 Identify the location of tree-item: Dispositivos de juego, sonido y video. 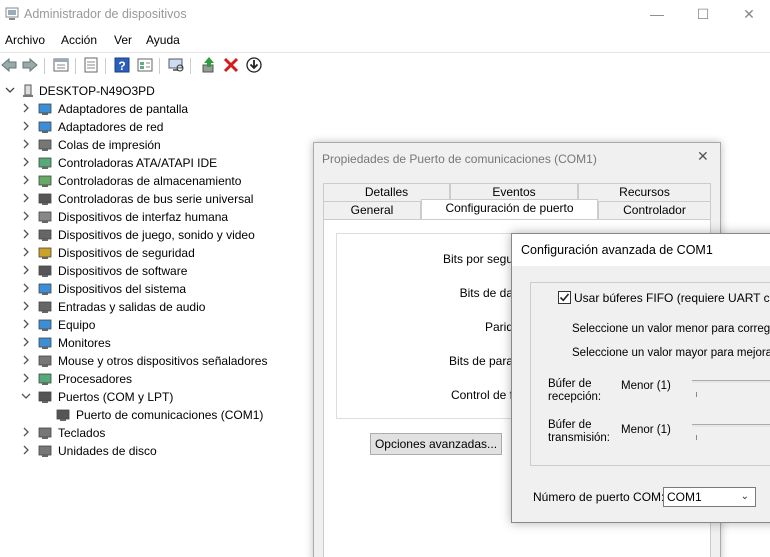
(150, 235).